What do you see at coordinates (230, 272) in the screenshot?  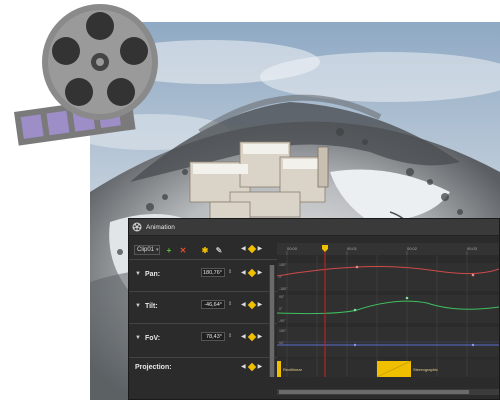 I see `pan-spinner: ⇕` at bounding box center [230, 272].